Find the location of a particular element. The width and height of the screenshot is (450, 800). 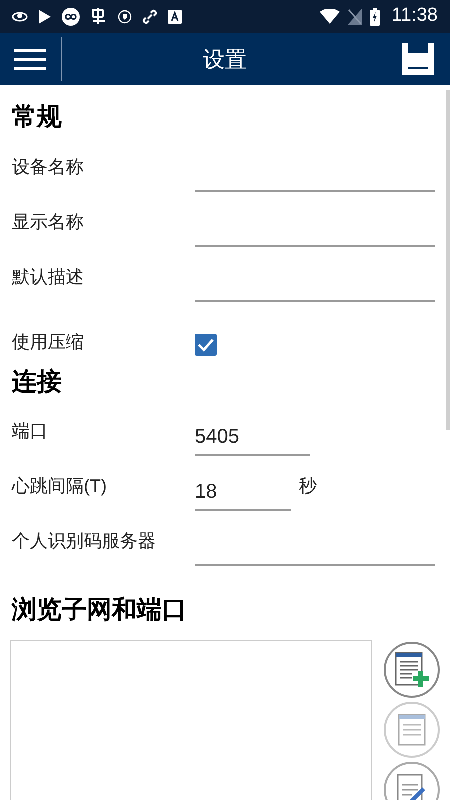

field-label: 心跳间隔(T) is located at coordinates (60, 486).